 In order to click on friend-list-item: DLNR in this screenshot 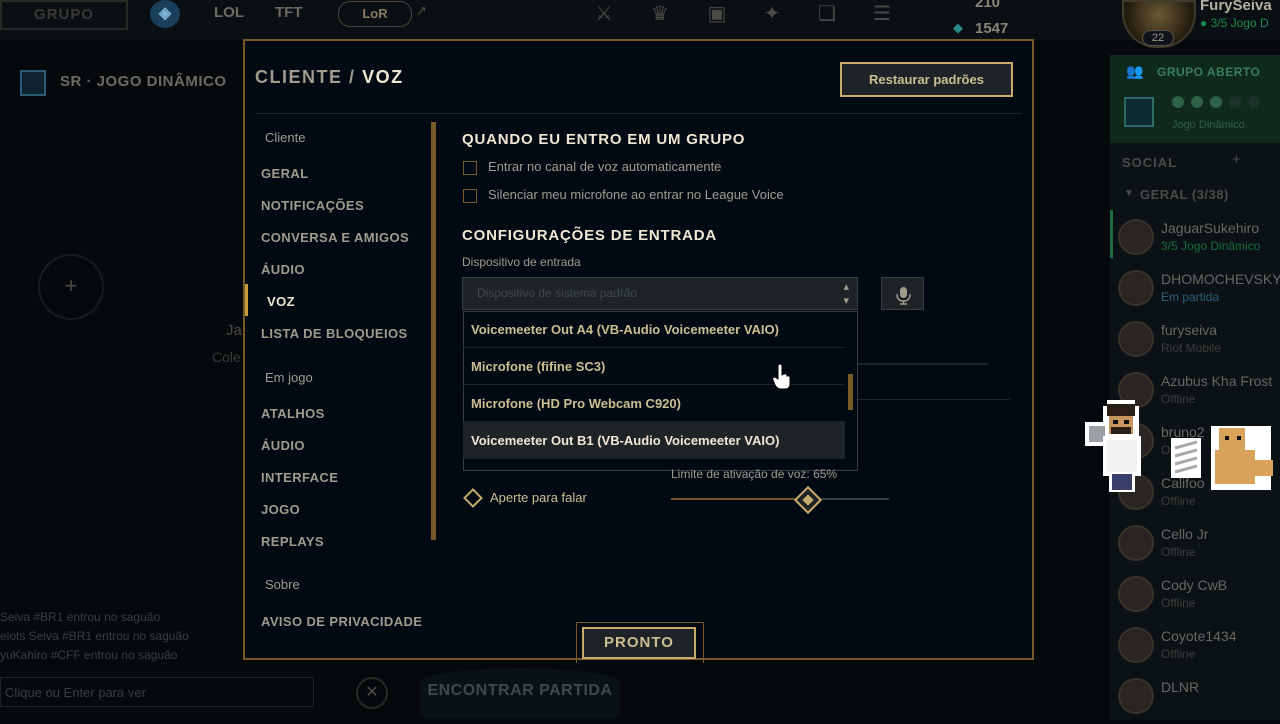, I will do `click(1195, 699)`.